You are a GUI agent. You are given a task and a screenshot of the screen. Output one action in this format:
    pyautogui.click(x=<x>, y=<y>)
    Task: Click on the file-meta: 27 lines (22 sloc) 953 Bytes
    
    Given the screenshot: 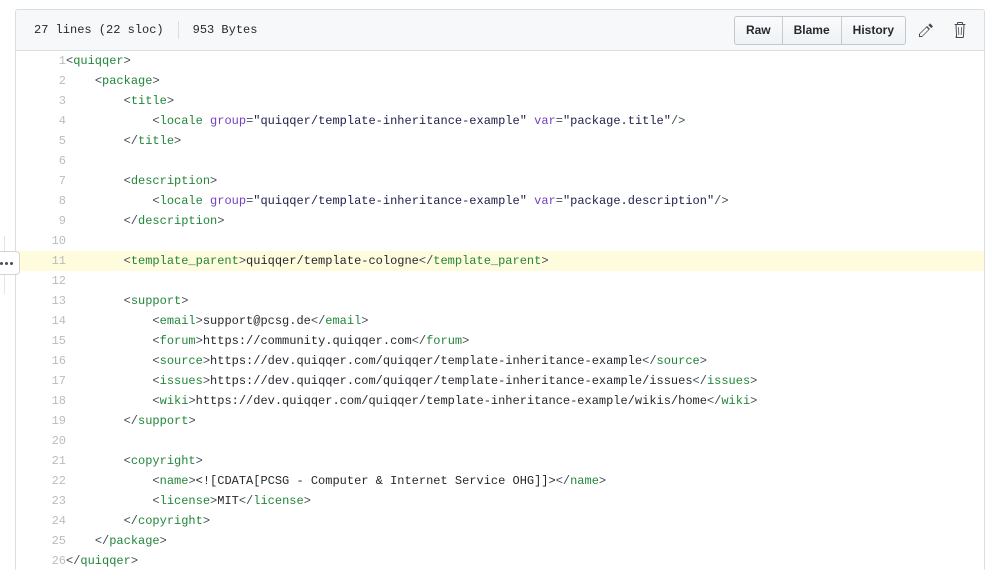 What is the action you would take?
    pyautogui.click(x=141, y=30)
    